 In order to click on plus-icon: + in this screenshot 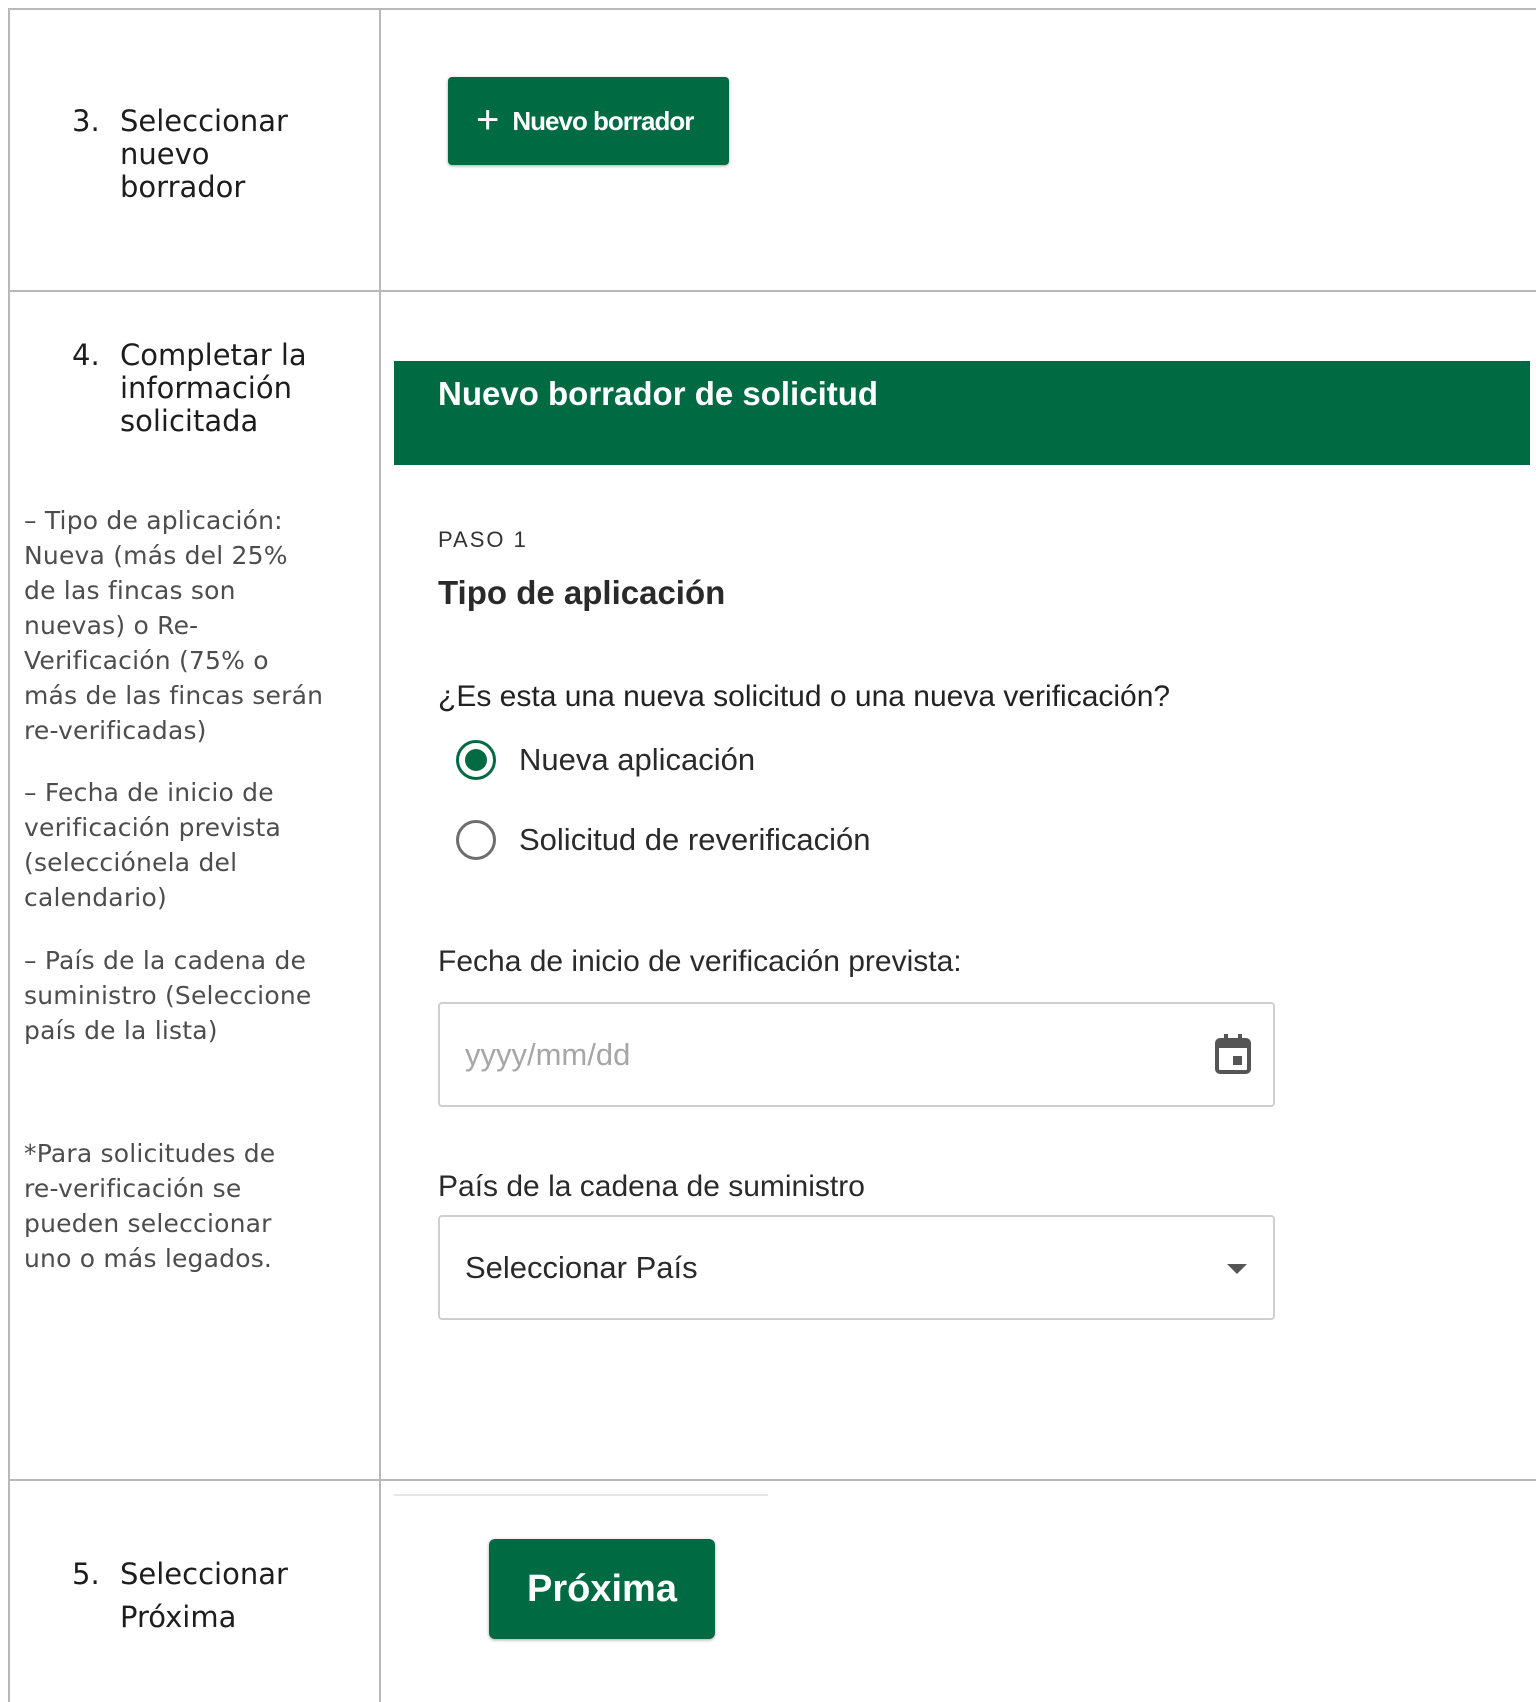, I will do `click(487, 120)`.